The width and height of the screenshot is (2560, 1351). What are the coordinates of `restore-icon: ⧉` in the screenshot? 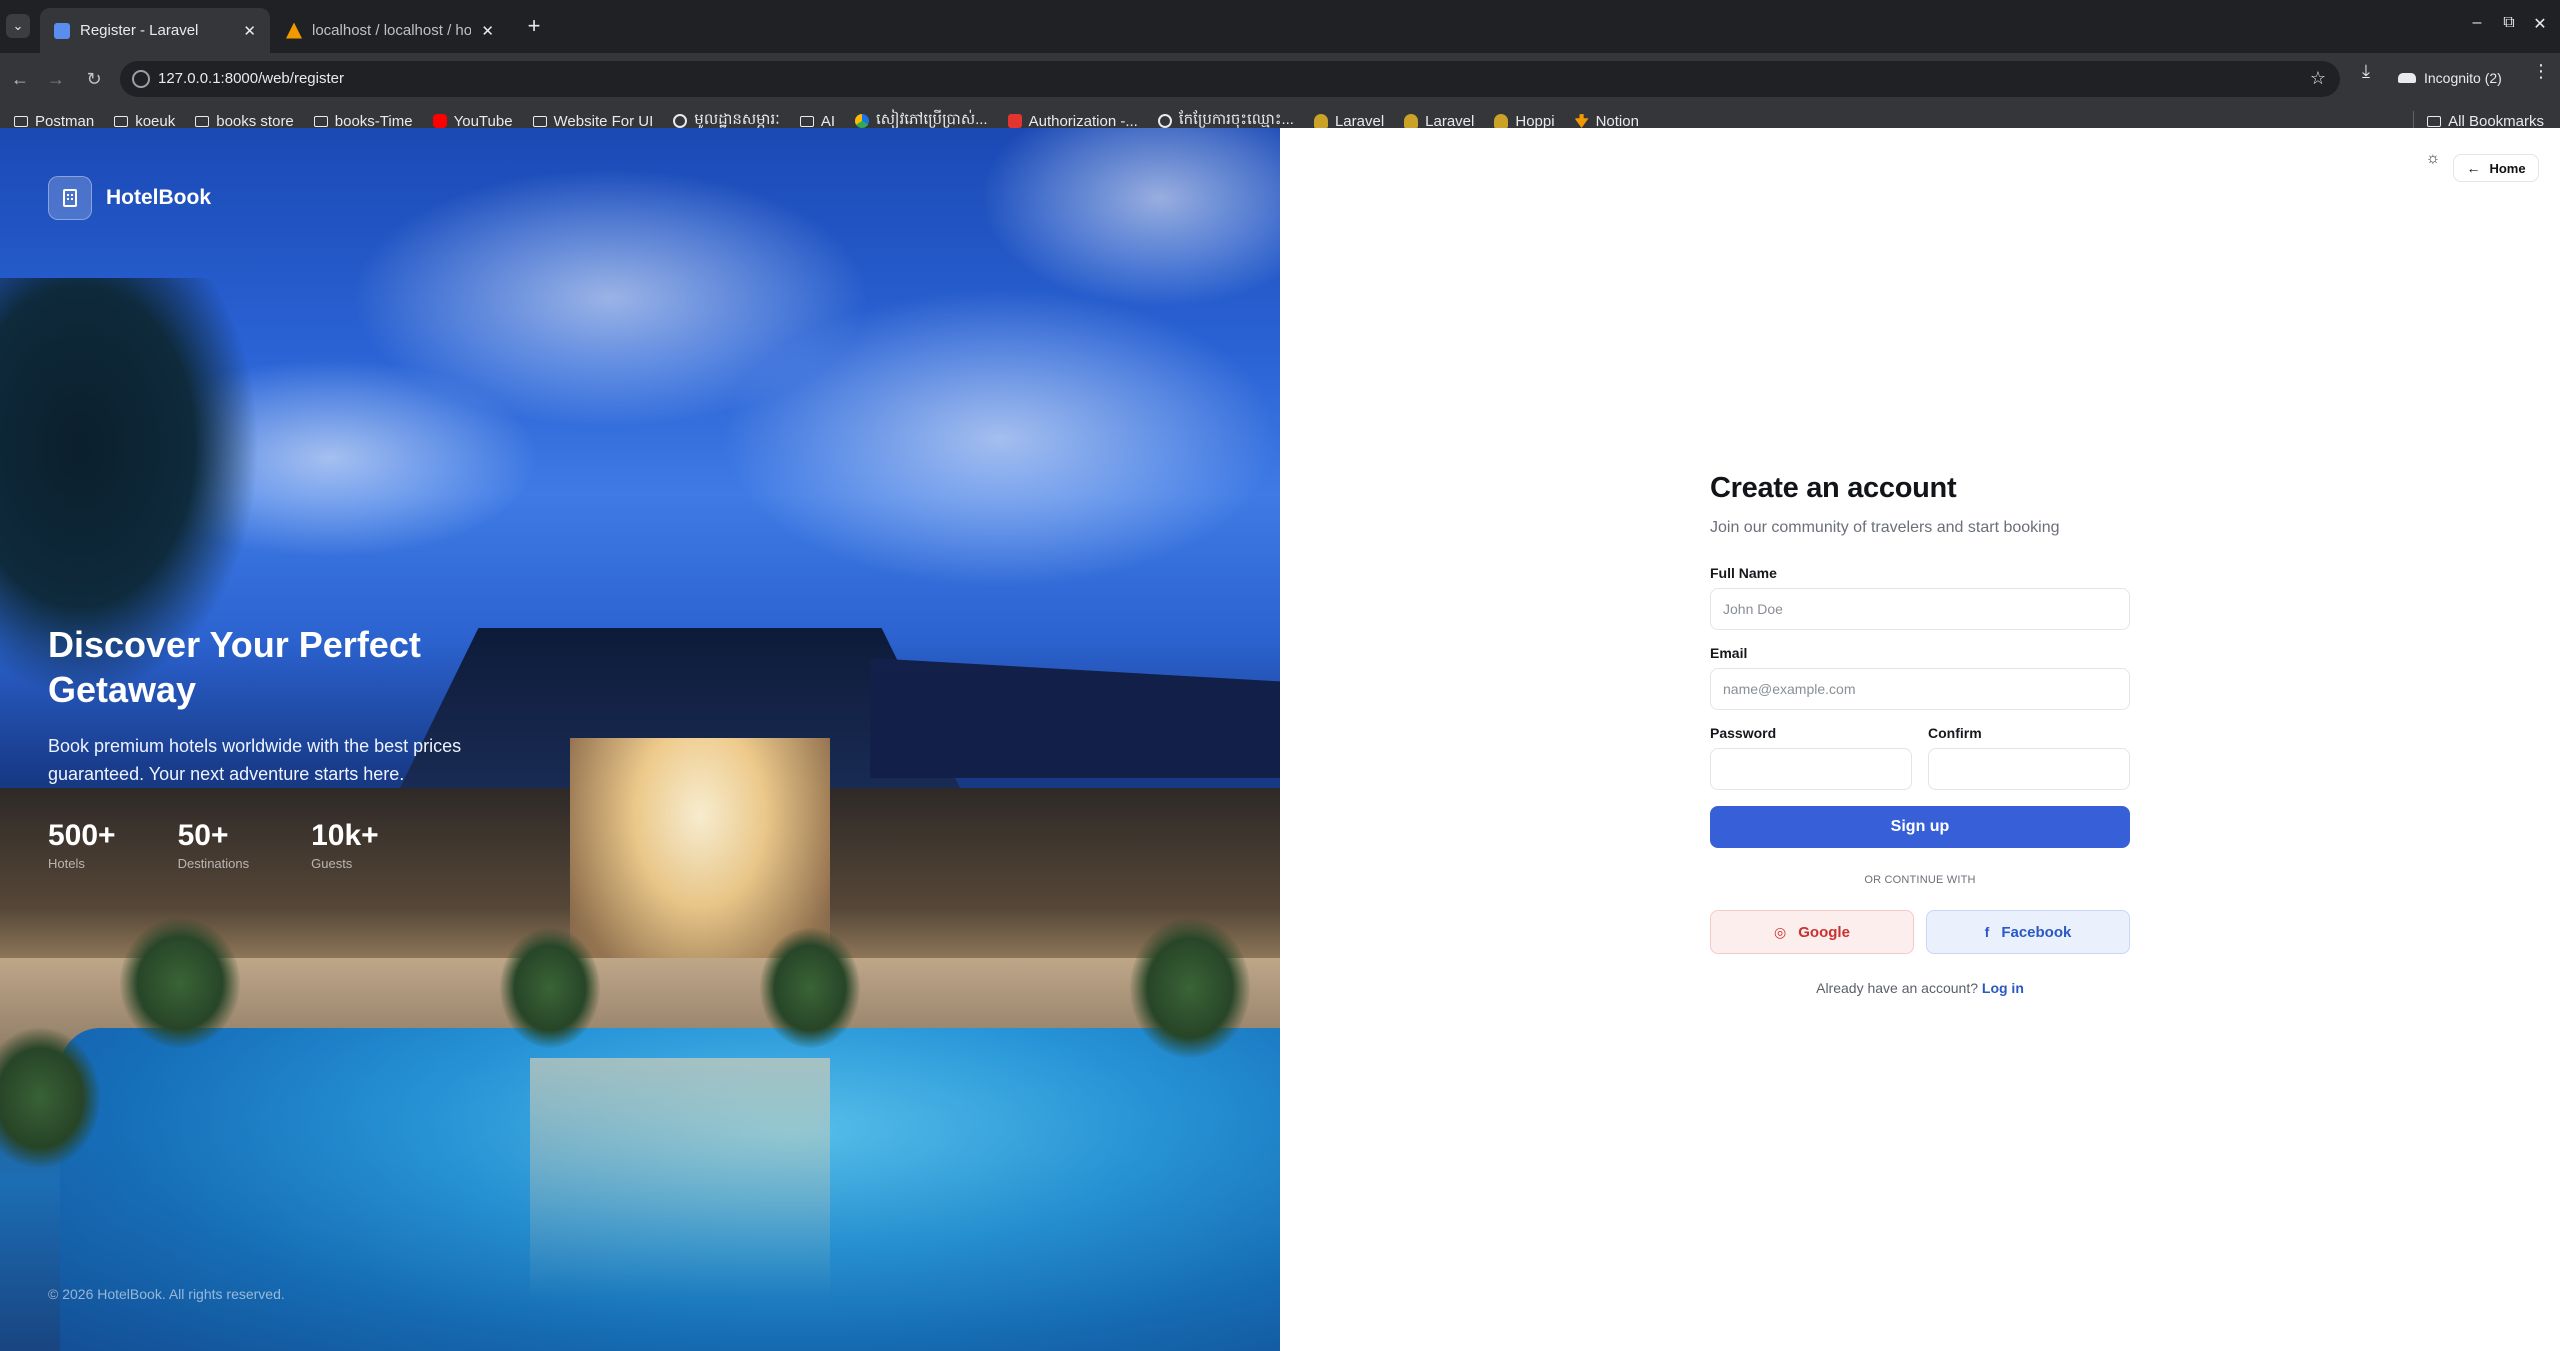 It's located at (2509, 23).